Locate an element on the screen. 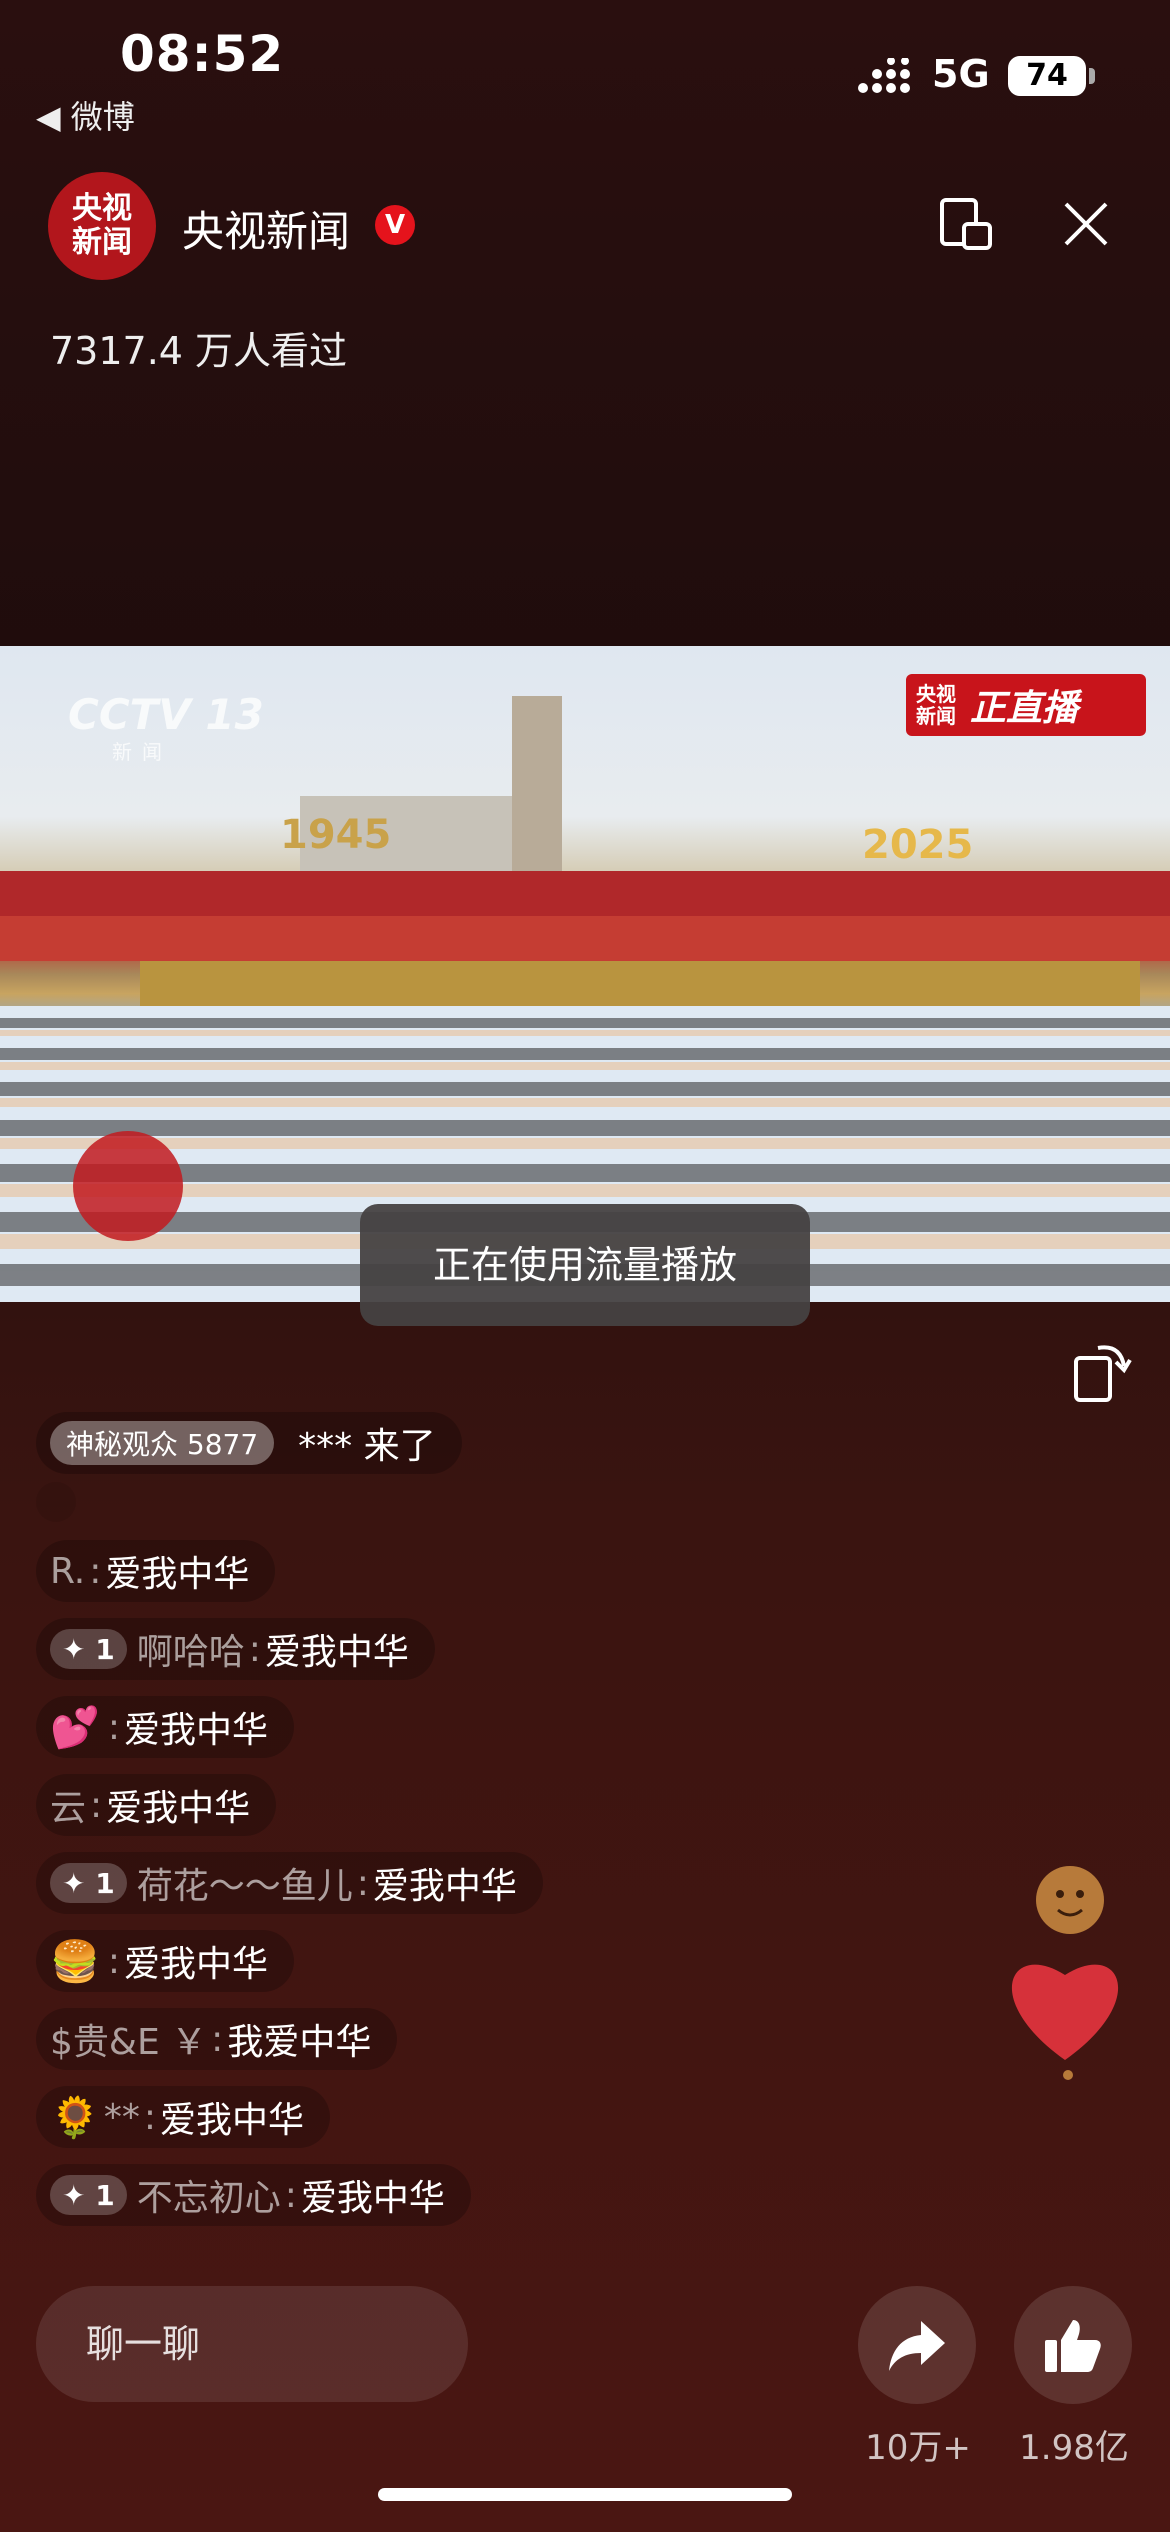  comment-user: ** is located at coordinates (121, 2117).